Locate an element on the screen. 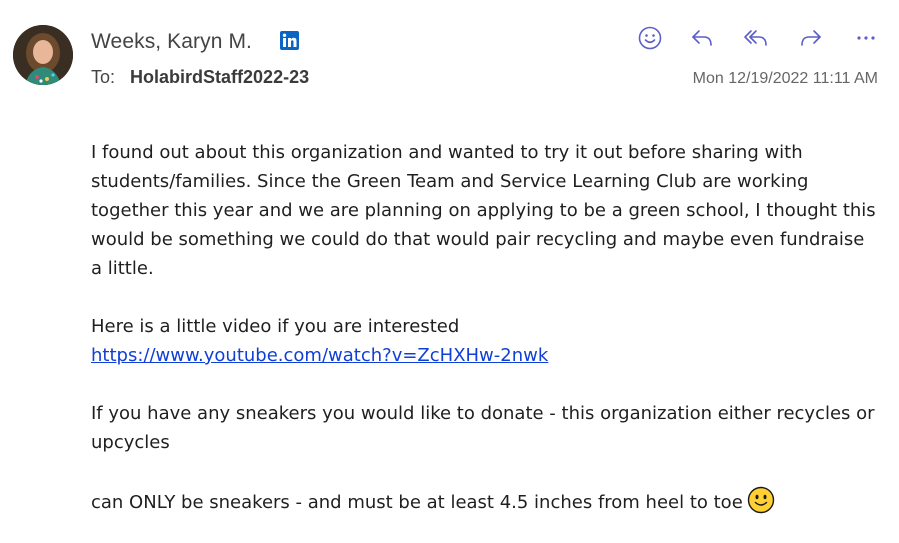 The height and width of the screenshot is (543, 899). reply-all-button is located at coordinates (756, 38).